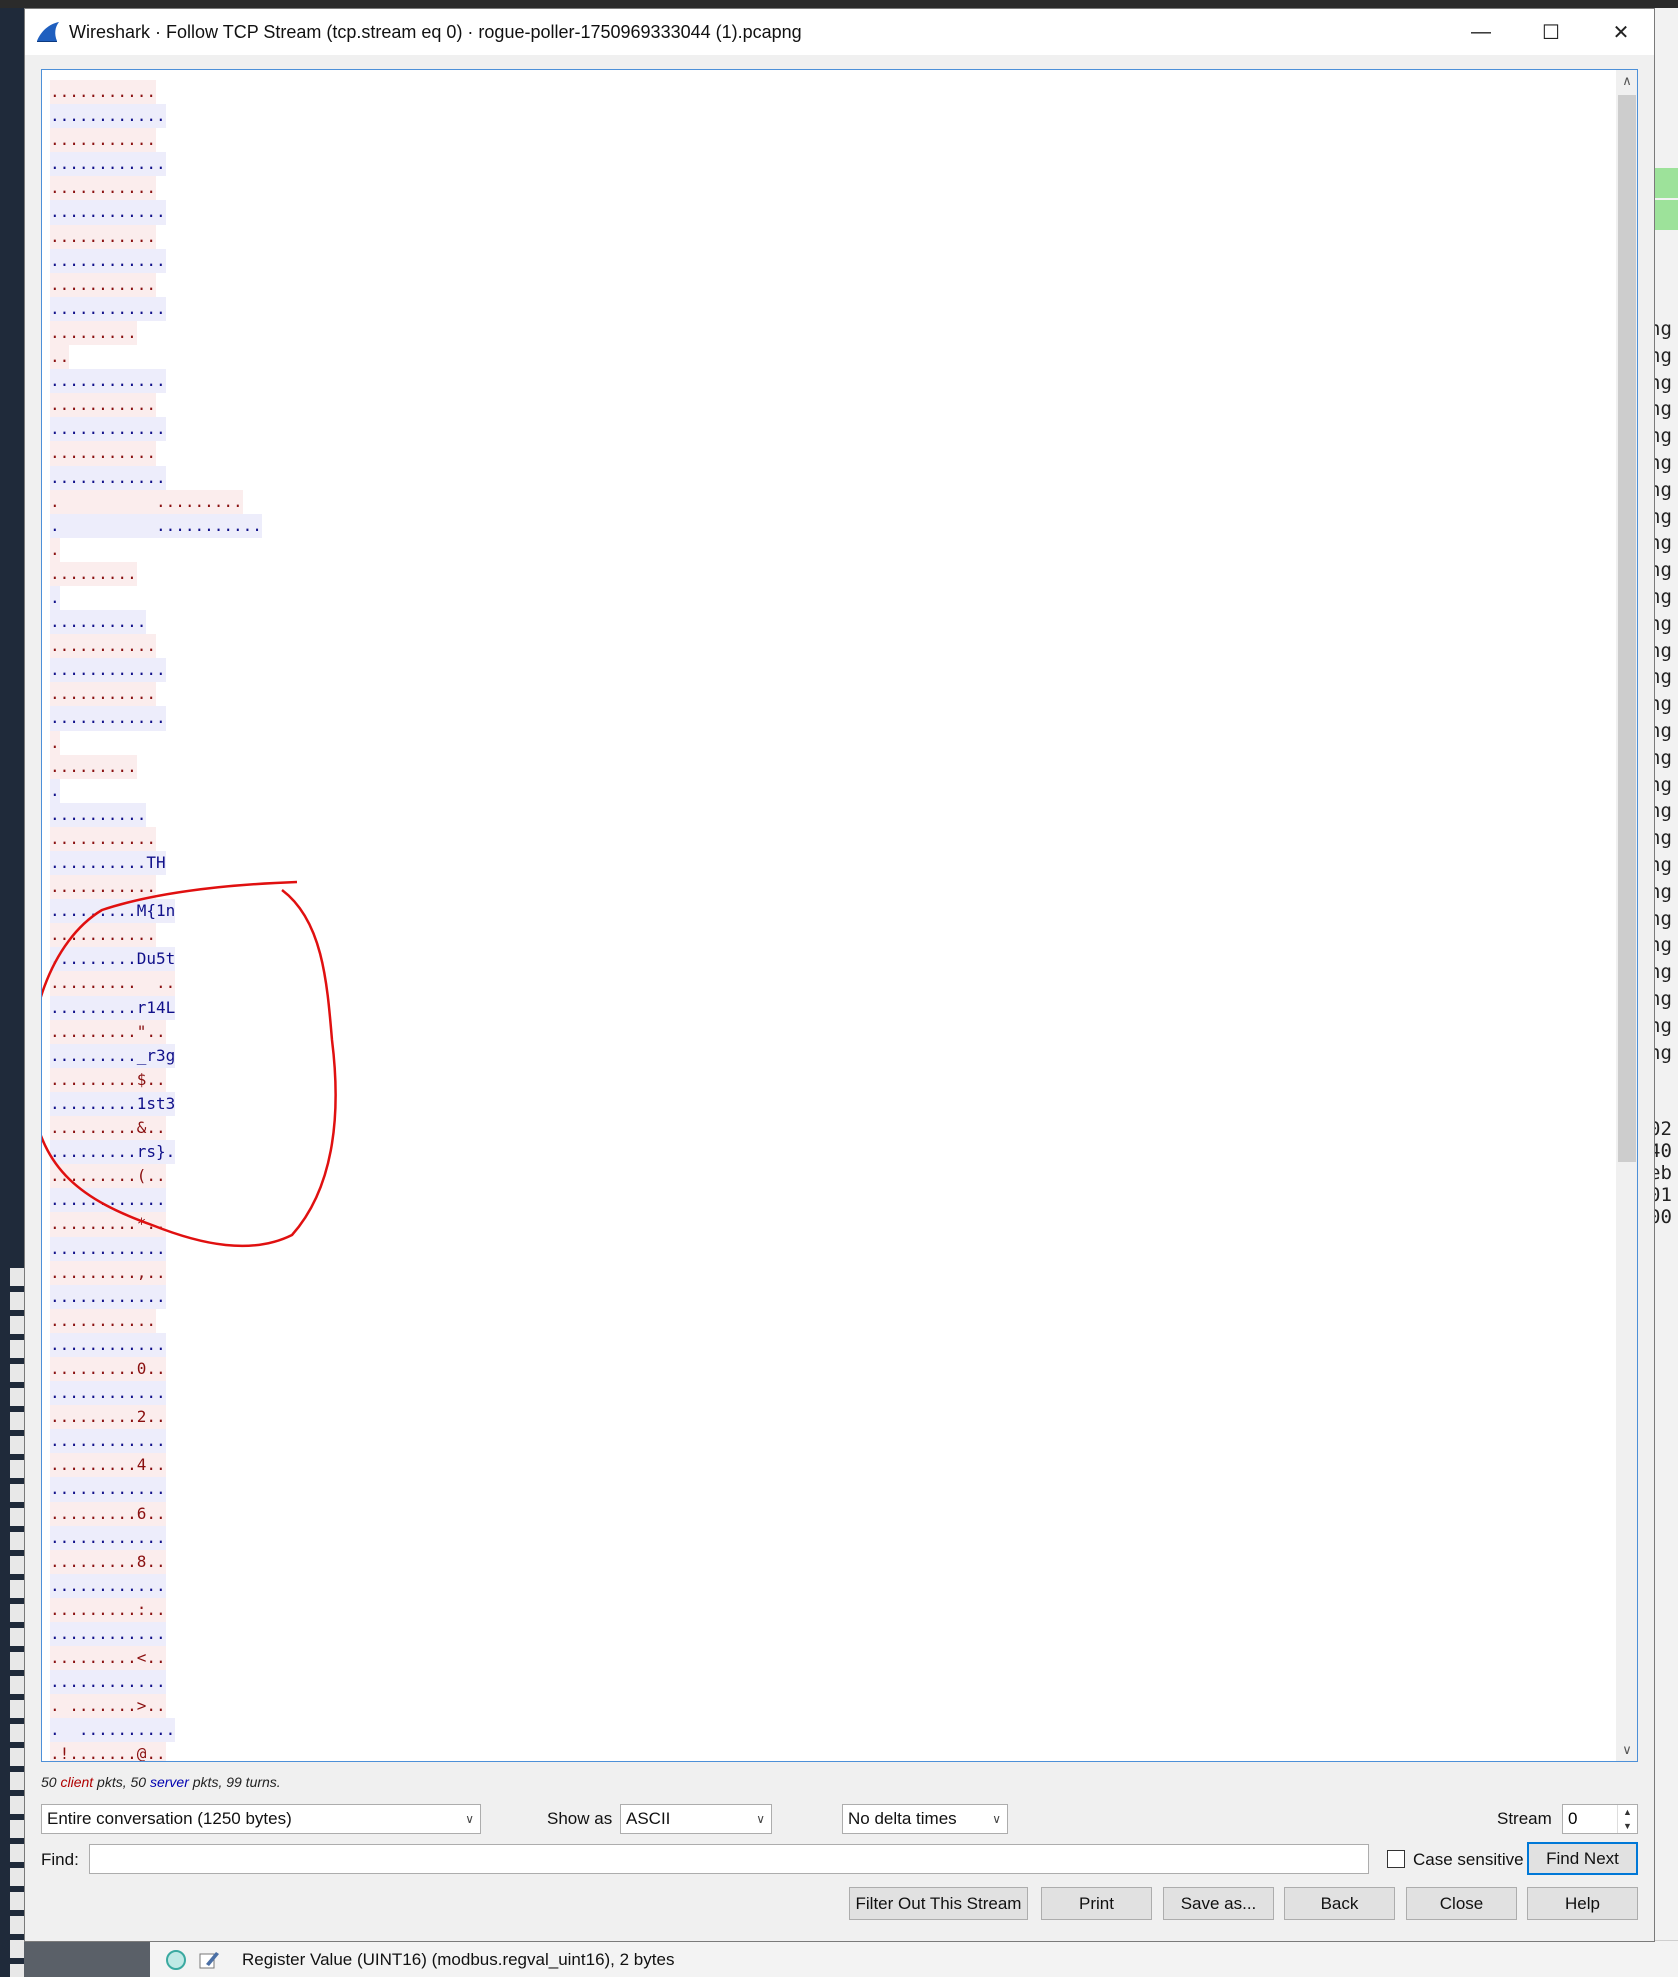  I want to click on client-stream-line: ., so click(55, 549).